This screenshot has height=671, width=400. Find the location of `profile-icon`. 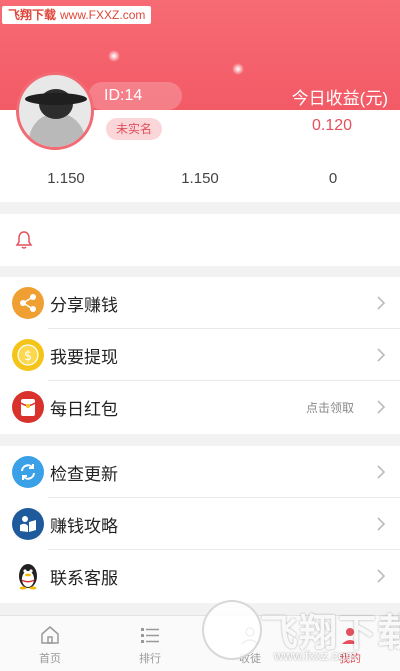

profile-icon is located at coordinates (350, 636).